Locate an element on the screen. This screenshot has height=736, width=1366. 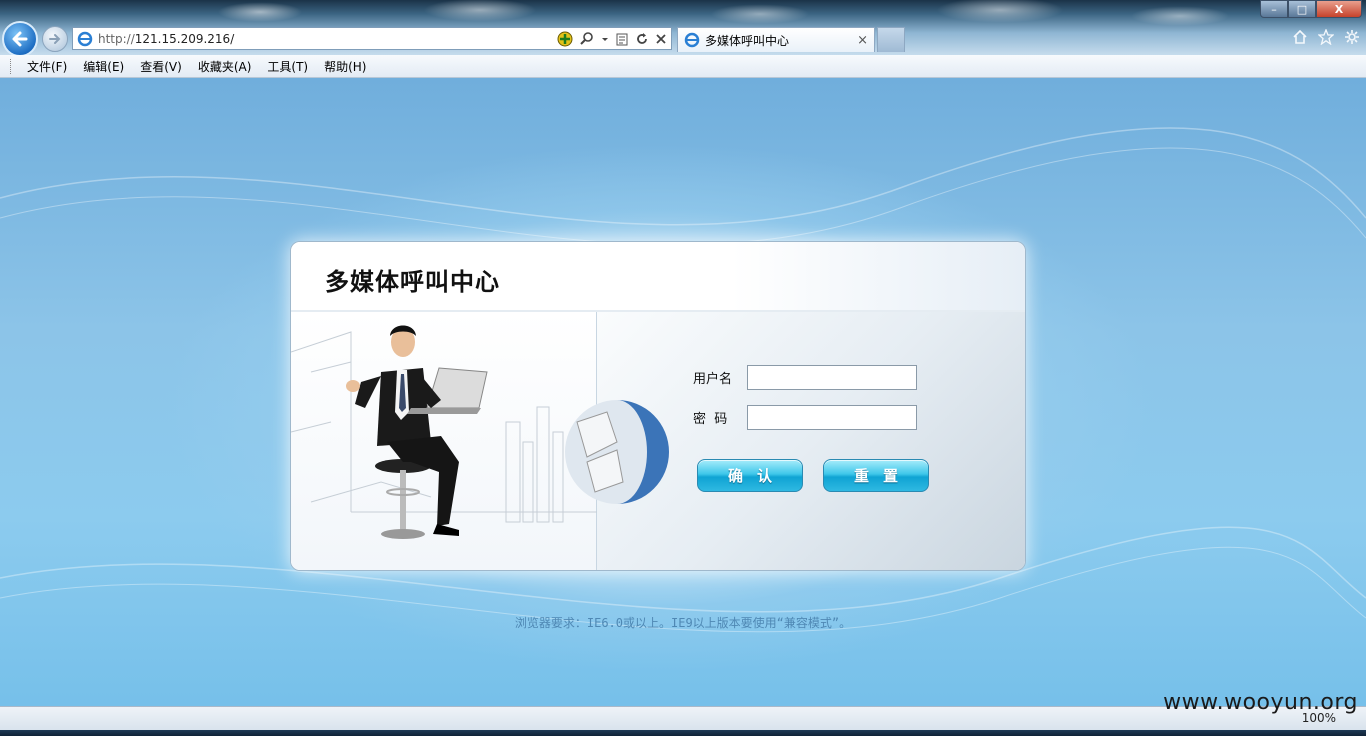
taskbar is located at coordinates (683, 733).